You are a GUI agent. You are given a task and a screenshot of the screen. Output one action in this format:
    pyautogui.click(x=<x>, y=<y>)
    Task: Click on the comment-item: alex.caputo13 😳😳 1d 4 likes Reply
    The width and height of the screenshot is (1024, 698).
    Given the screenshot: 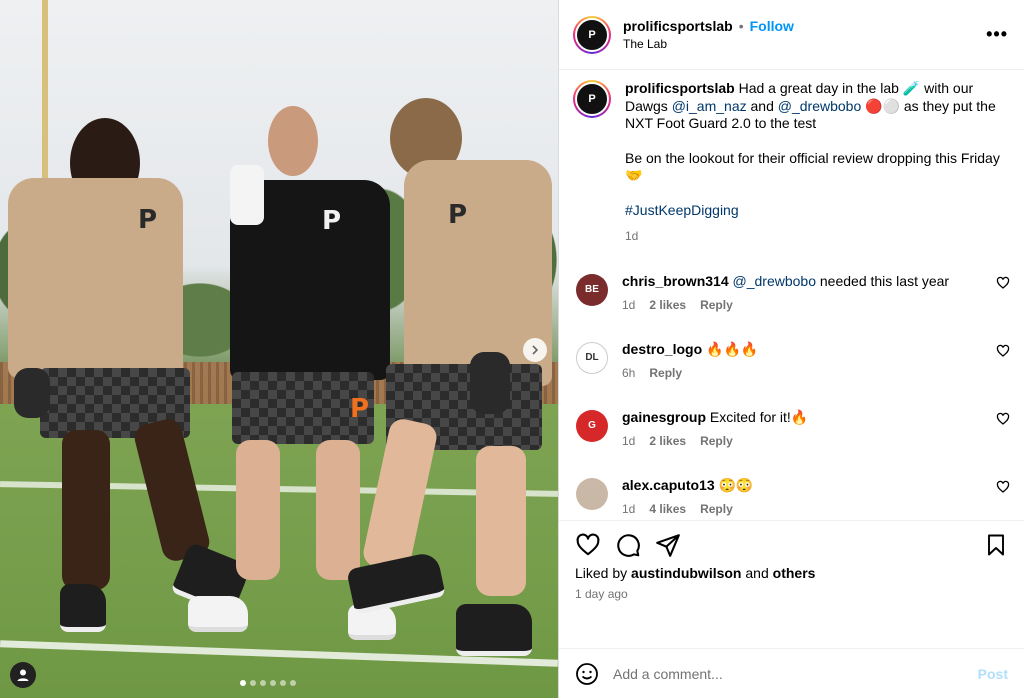 What is the action you would take?
    pyautogui.click(x=791, y=497)
    